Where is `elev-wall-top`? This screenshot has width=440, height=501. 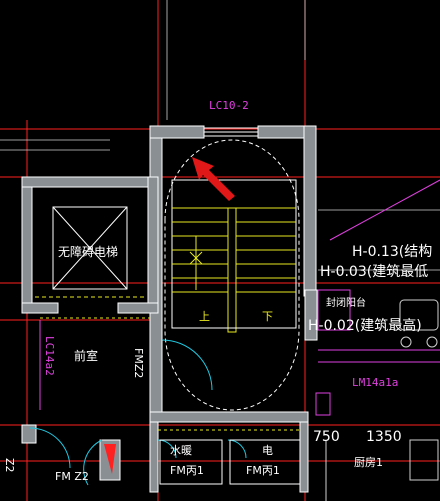 elev-wall-top is located at coordinates (89, 182).